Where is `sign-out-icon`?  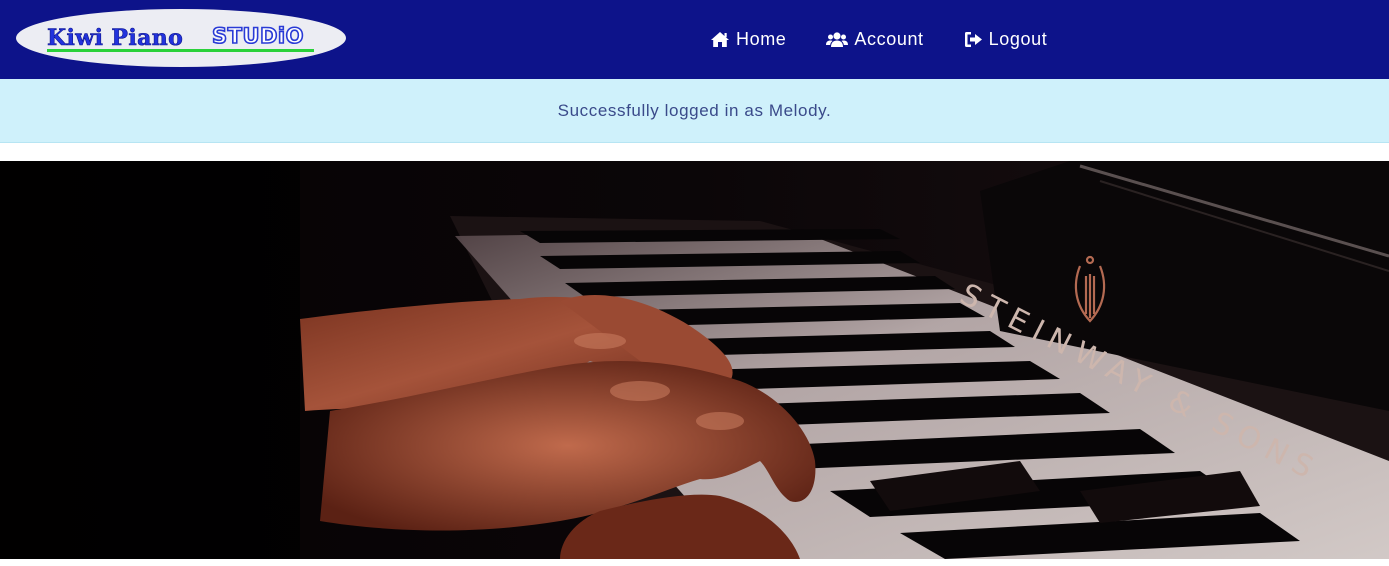 sign-out-icon is located at coordinates (973, 39).